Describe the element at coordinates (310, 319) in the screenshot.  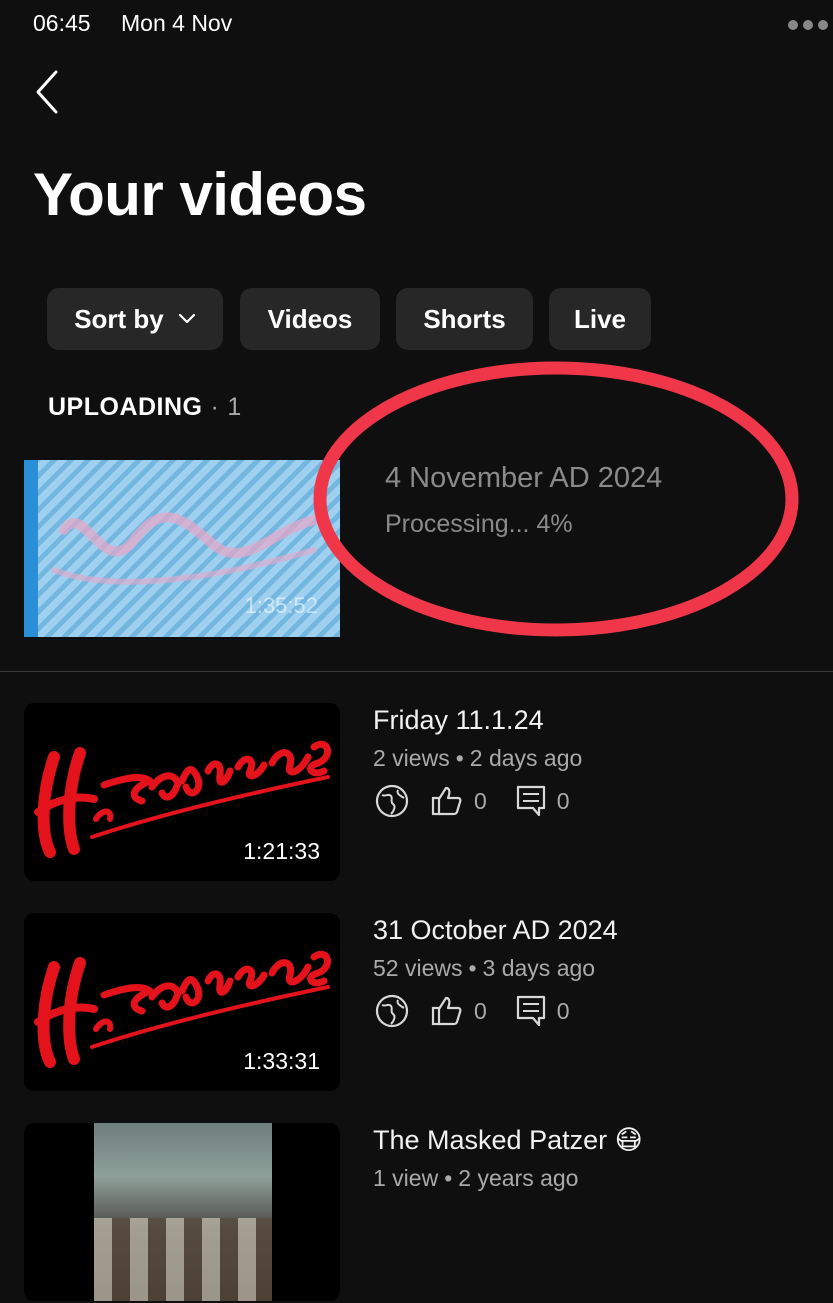
I see `filter-chip-videos: Videos` at that location.